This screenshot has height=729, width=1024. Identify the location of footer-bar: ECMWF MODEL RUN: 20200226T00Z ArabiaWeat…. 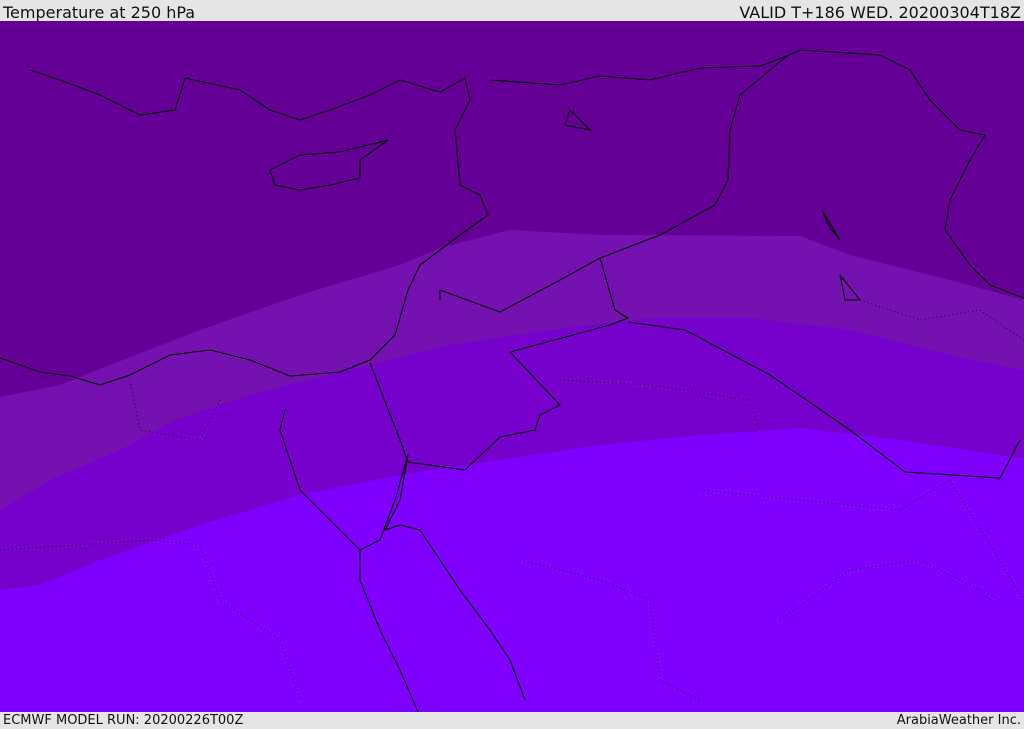
(512, 720).